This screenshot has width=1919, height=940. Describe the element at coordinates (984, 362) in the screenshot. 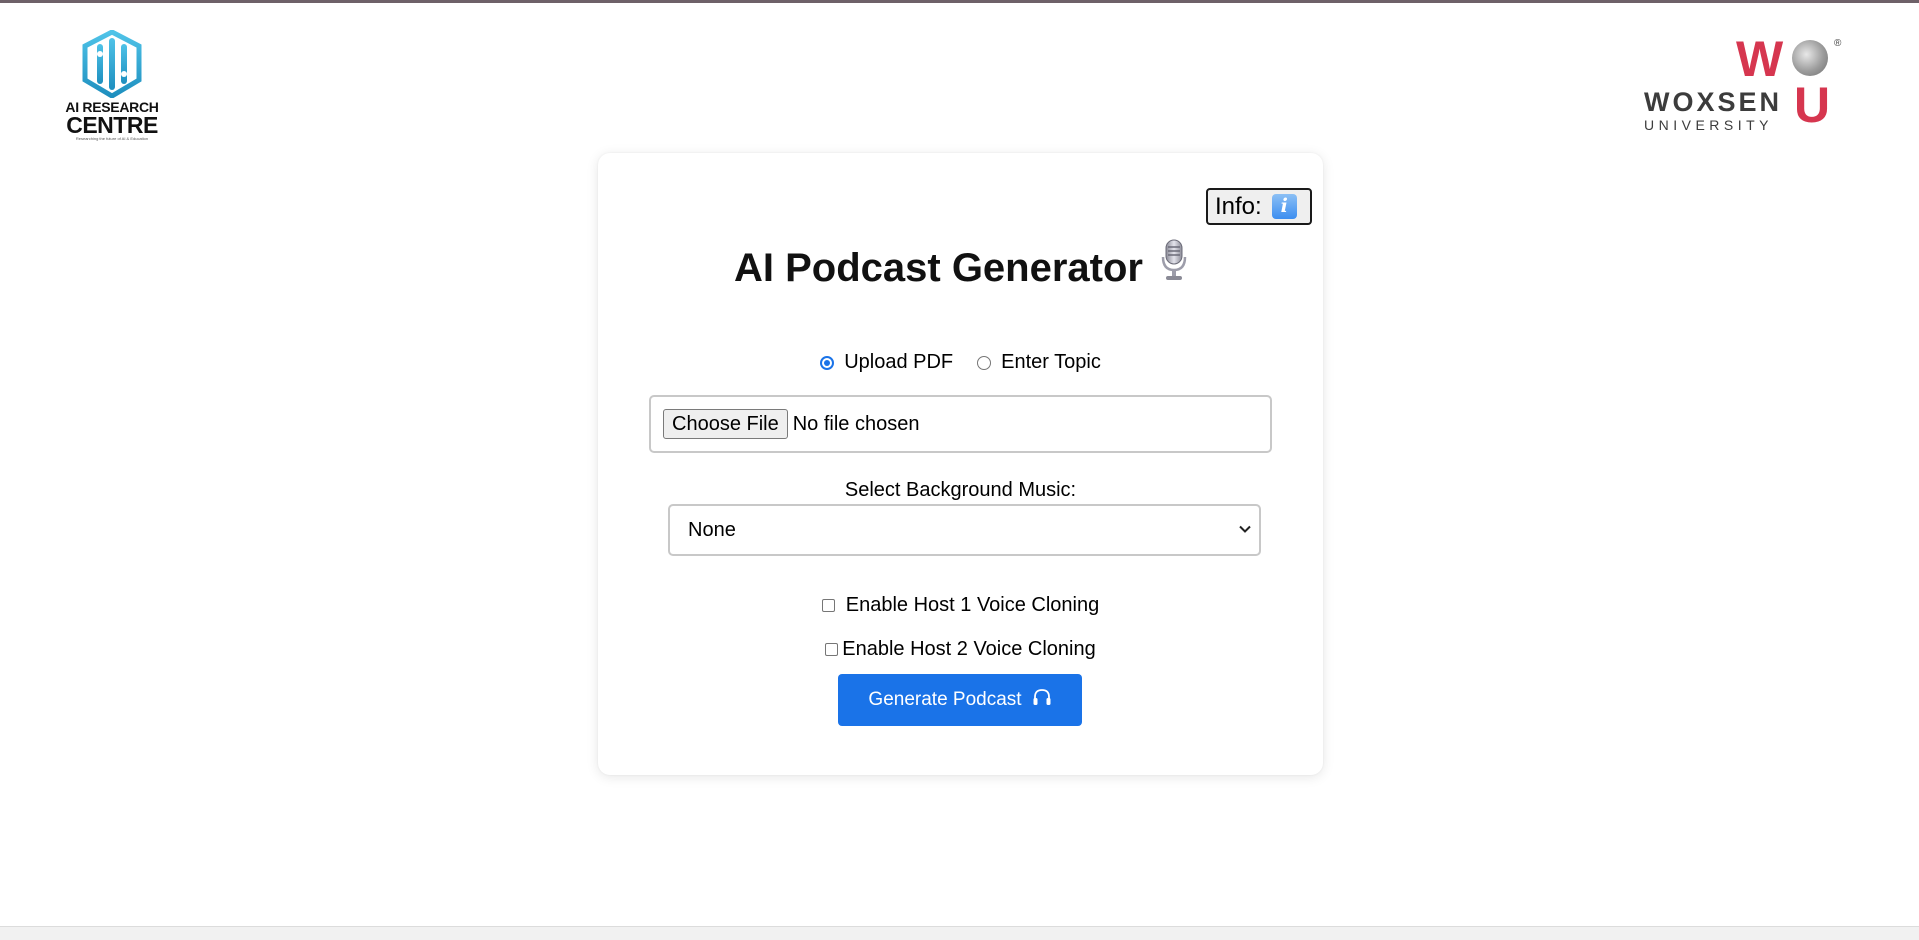

I see `radio-enter-topic-control` at that location.